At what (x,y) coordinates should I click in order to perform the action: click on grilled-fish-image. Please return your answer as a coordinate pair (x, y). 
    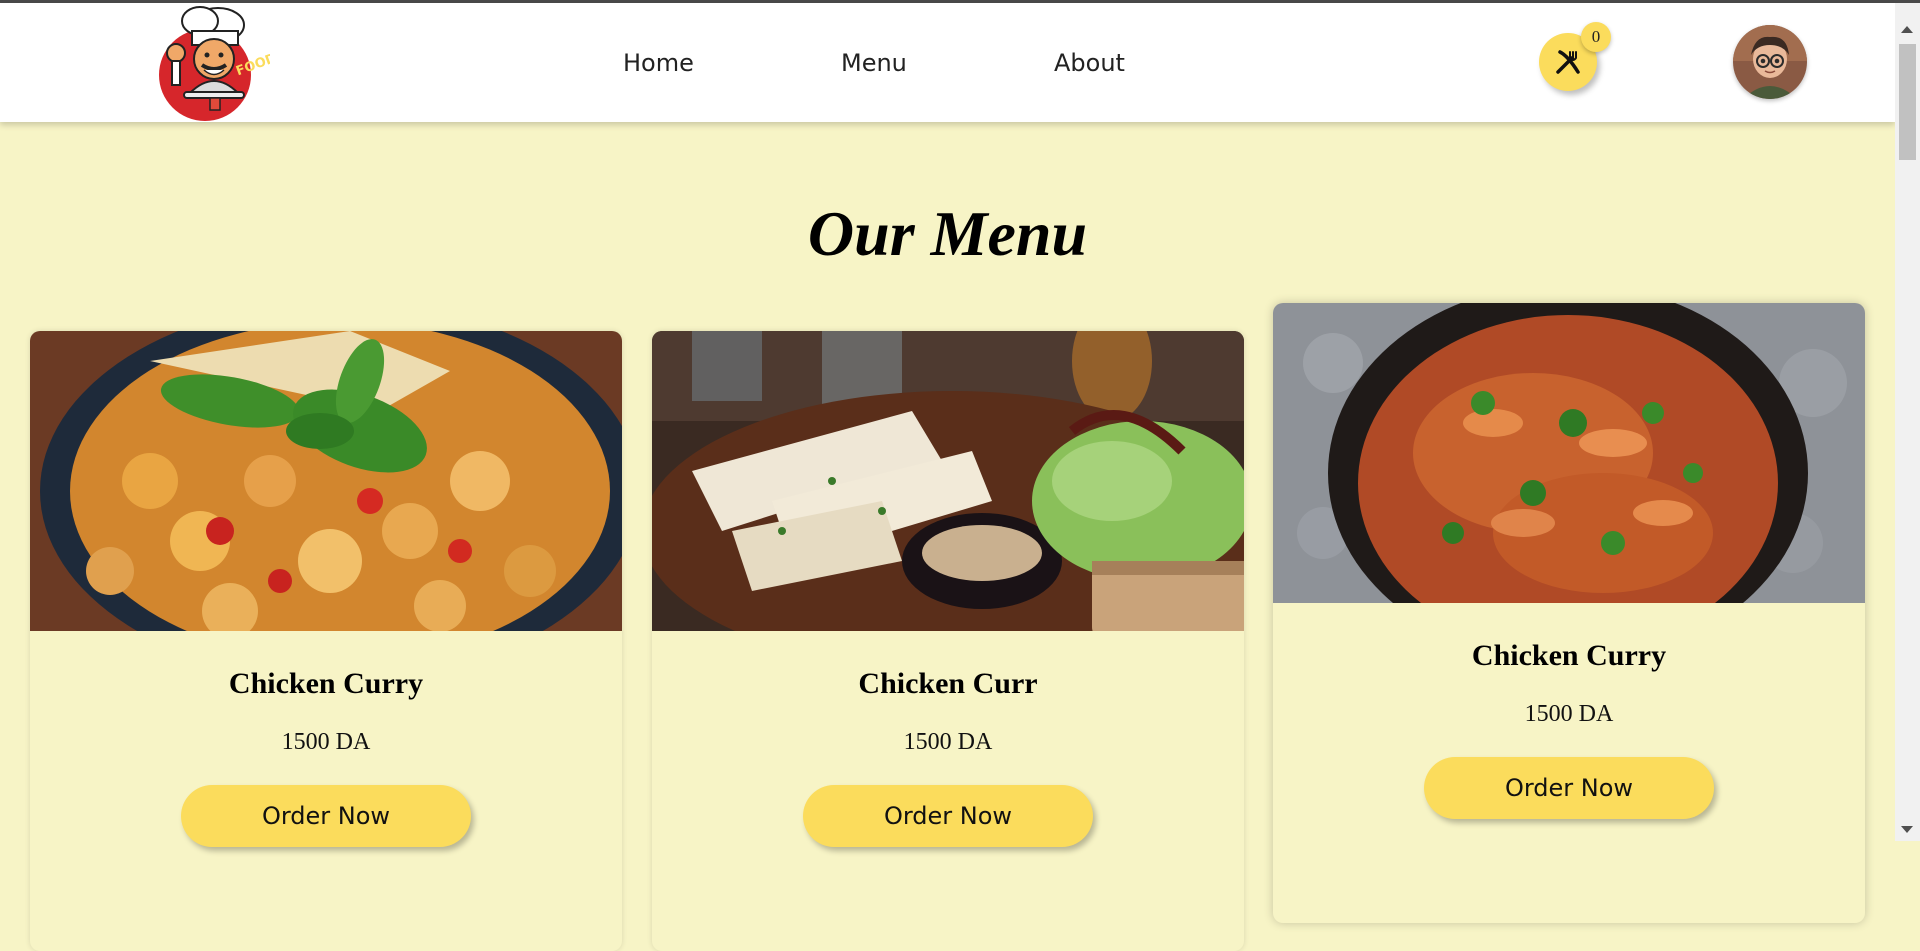
    Looking at the image, I should click on (948, 481).